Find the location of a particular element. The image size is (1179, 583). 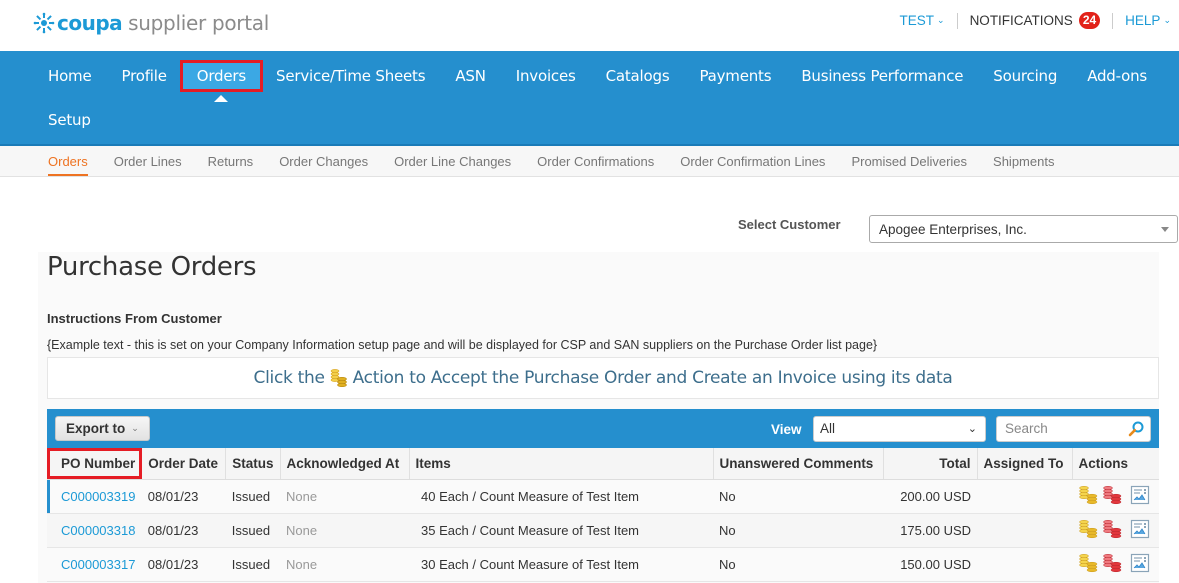

col-status: Status is located at coordinates (253, 464).